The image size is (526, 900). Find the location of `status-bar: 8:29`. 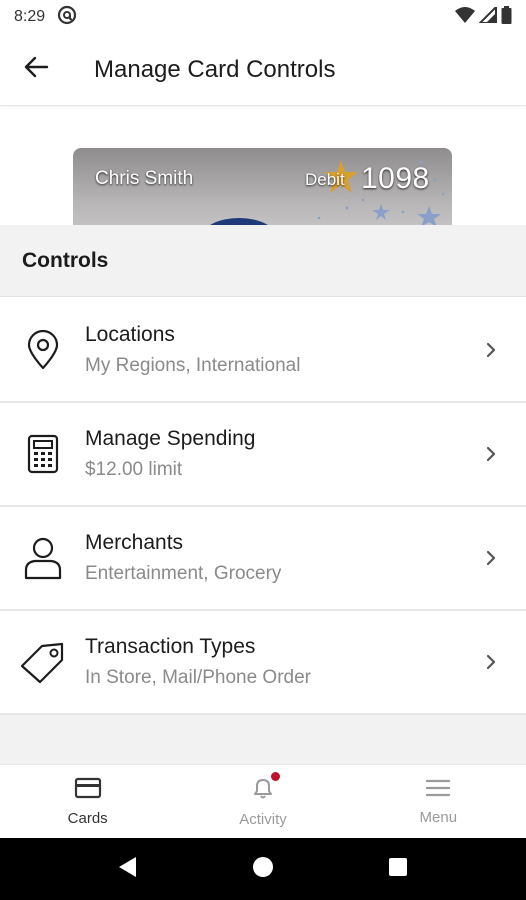

status-bar: 8:29 is located at coordinates (263, 17).